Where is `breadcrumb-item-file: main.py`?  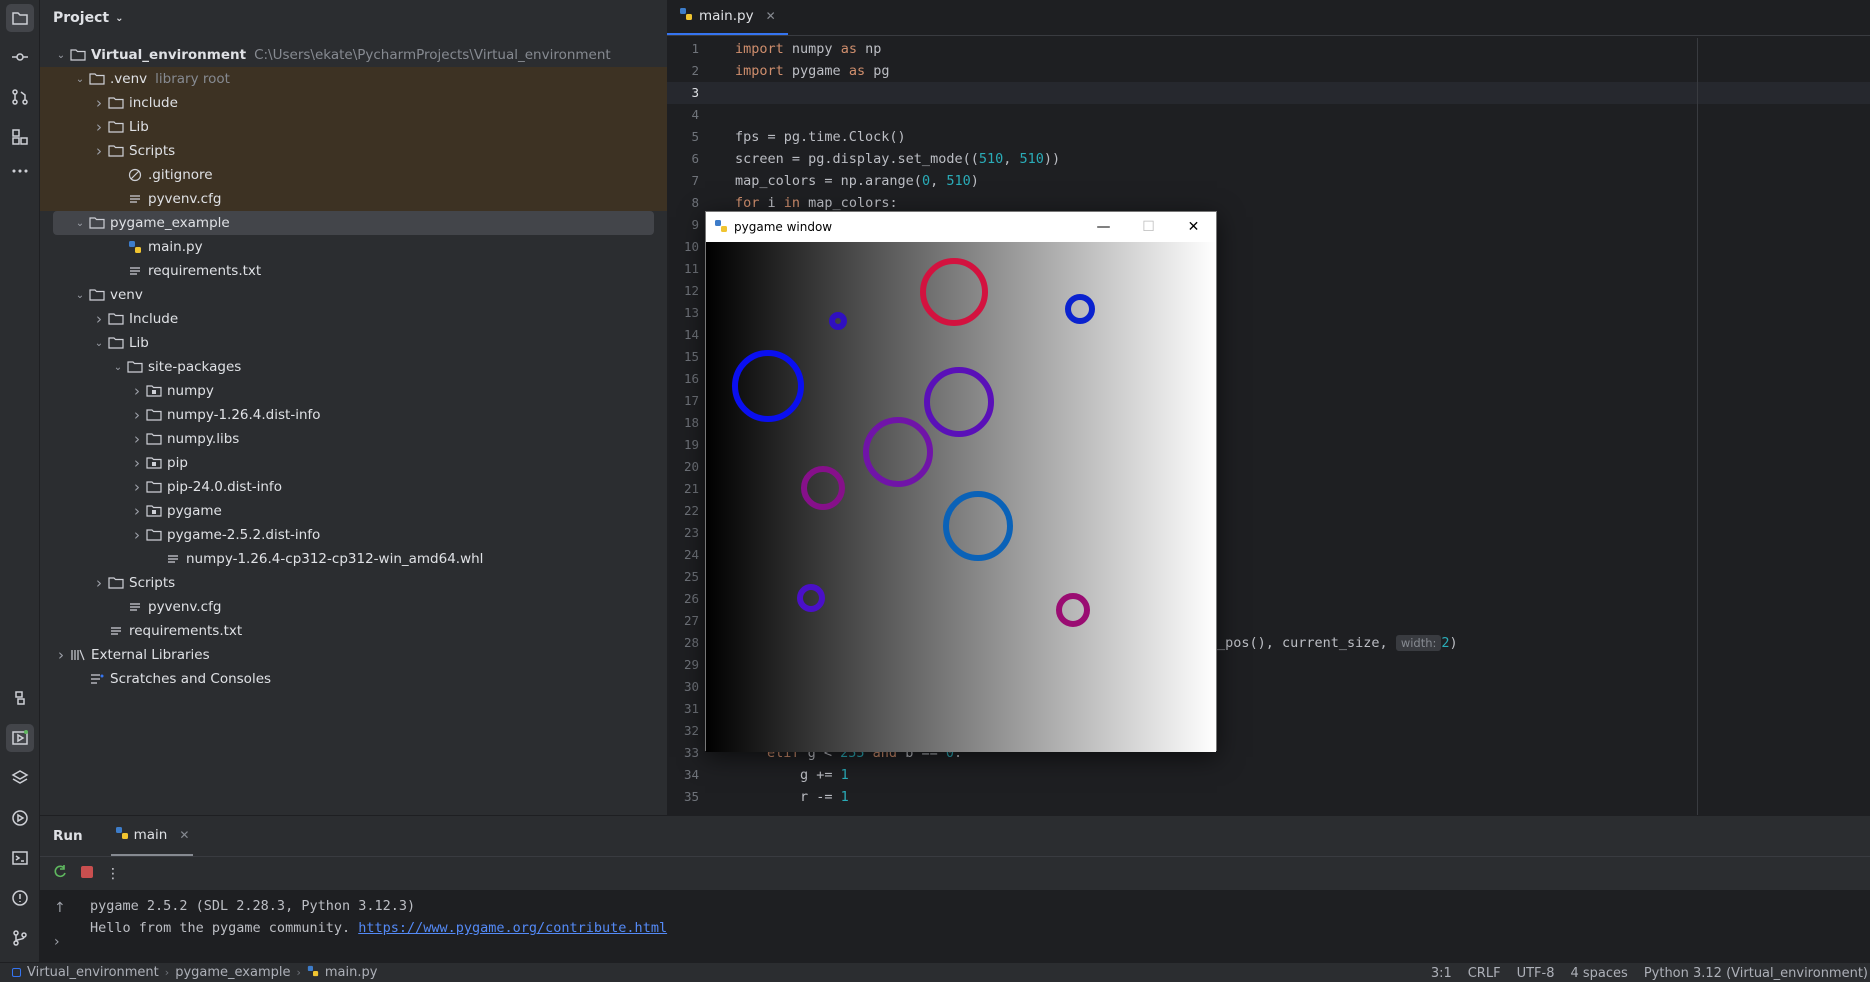 breadcrumb-item-file: main.py is located at coordinates (351, 972).